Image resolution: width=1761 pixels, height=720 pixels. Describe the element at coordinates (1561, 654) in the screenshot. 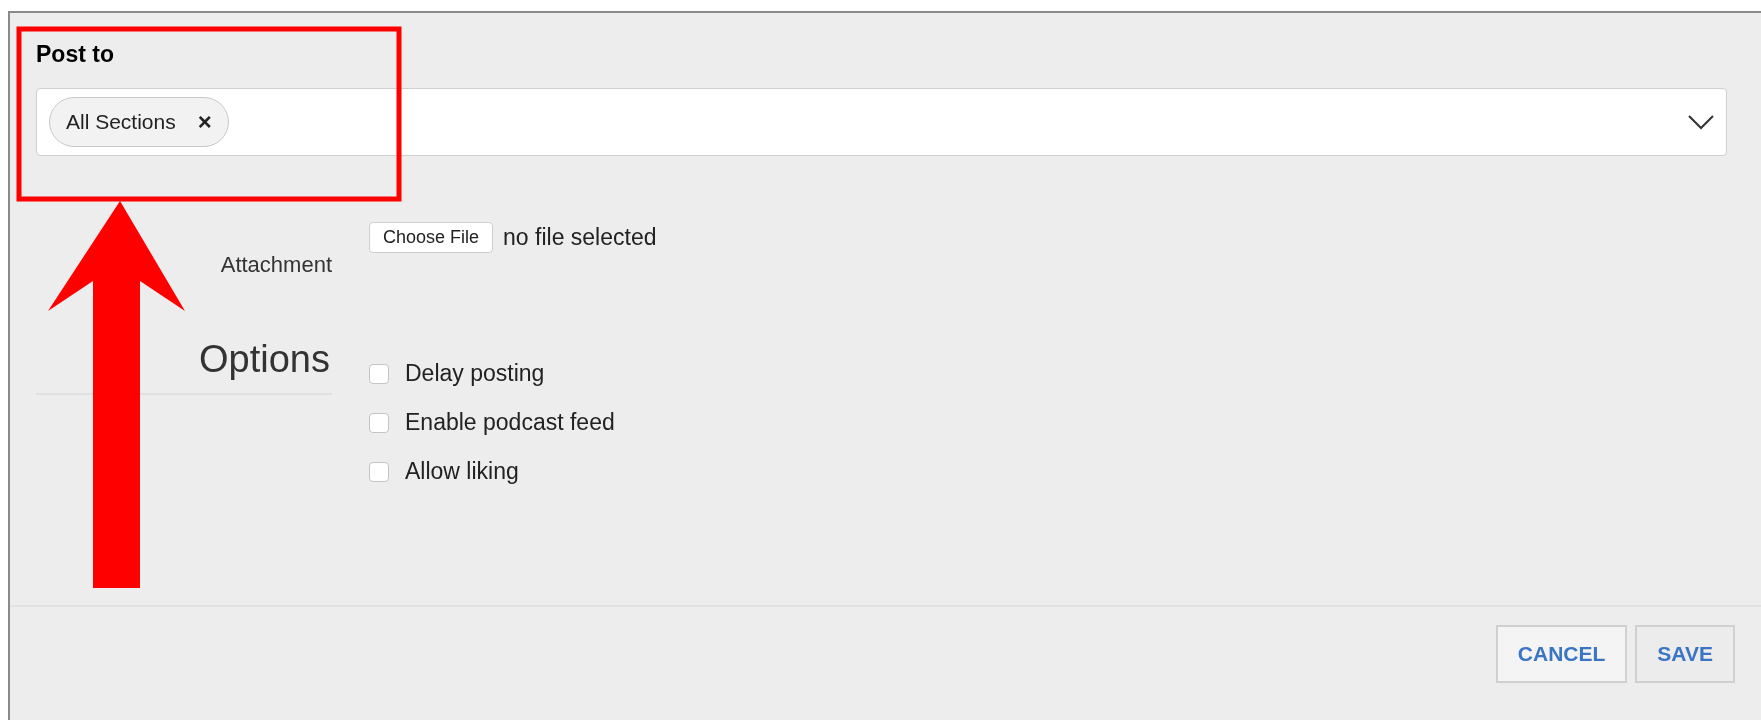

I see `cancel-button: CANCEL` at that location.